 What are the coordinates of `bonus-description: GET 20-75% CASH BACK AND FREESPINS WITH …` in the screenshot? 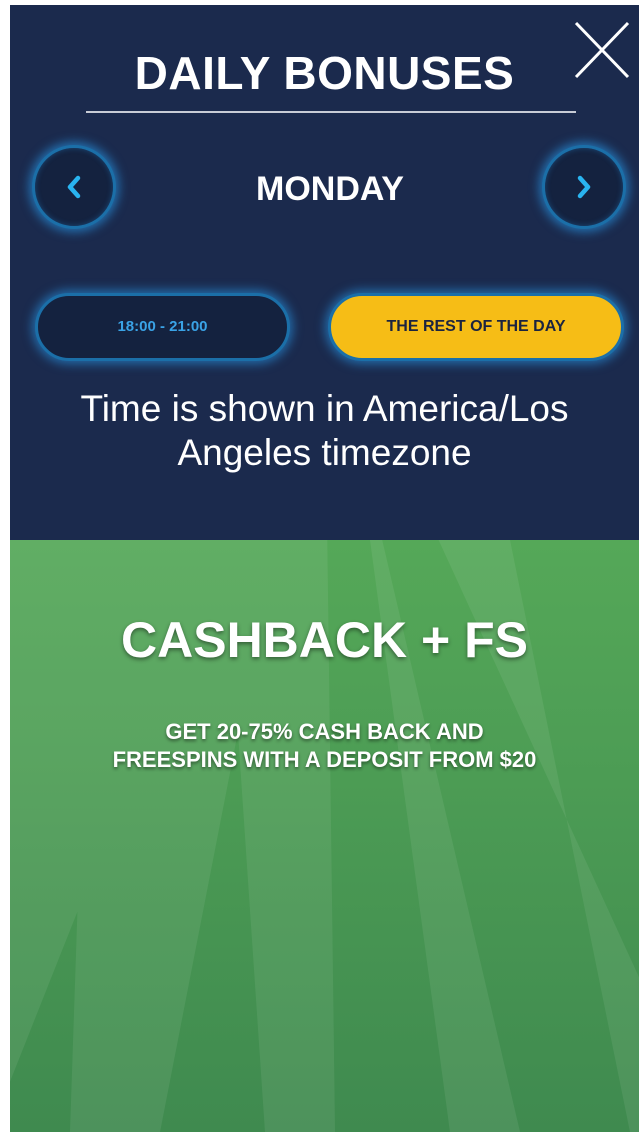 It's located at (324, 746).